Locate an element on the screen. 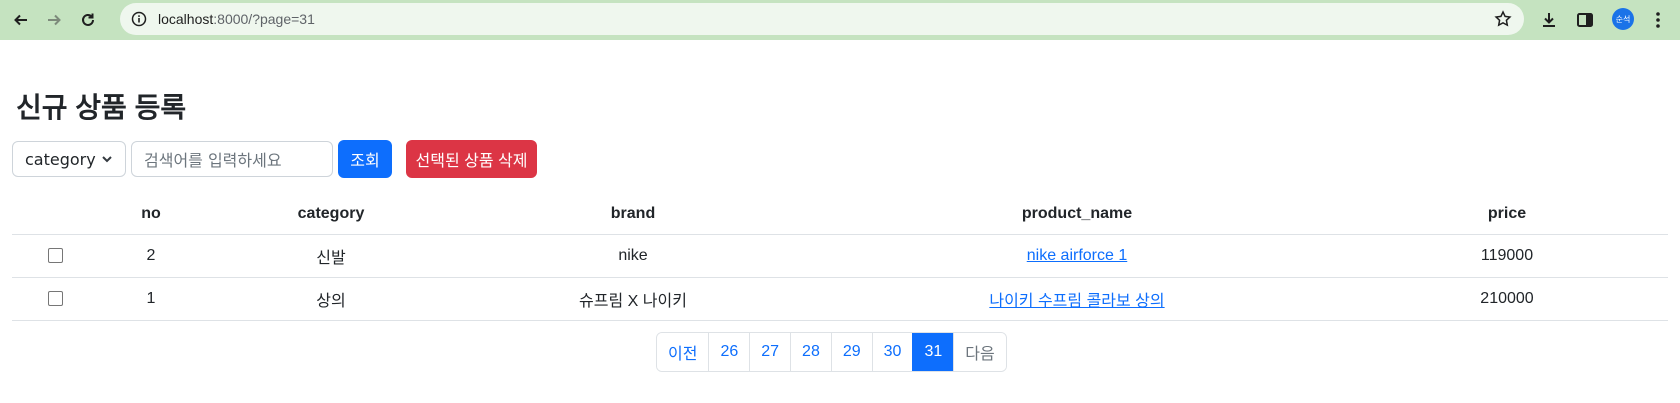 The width and height of the screenshot is (1680, 403). back-icon is located at coordinates (21, 20).